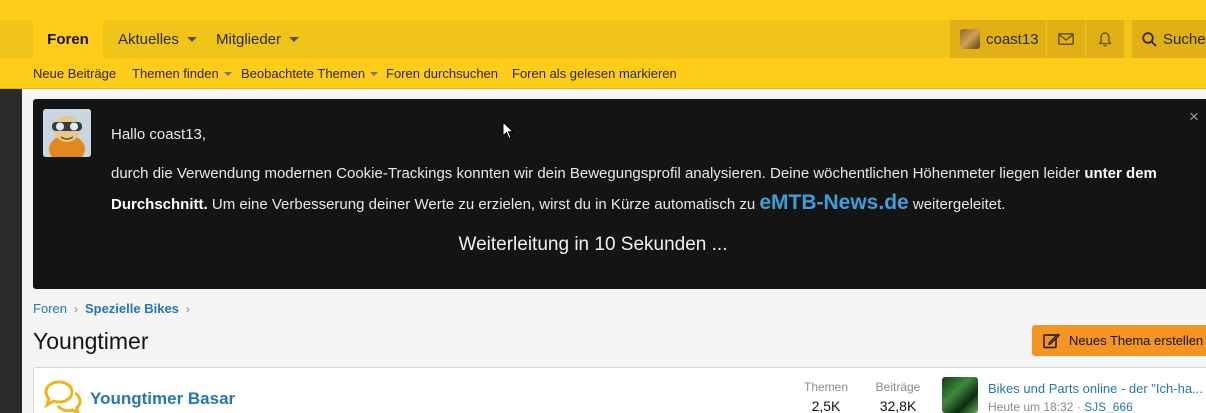 The image size is (1206, 413). What do you see at coordinates (898, 405) in the screenshot?
I see `posts-stat-value: 32,8K` at bounding box center [898, 405].